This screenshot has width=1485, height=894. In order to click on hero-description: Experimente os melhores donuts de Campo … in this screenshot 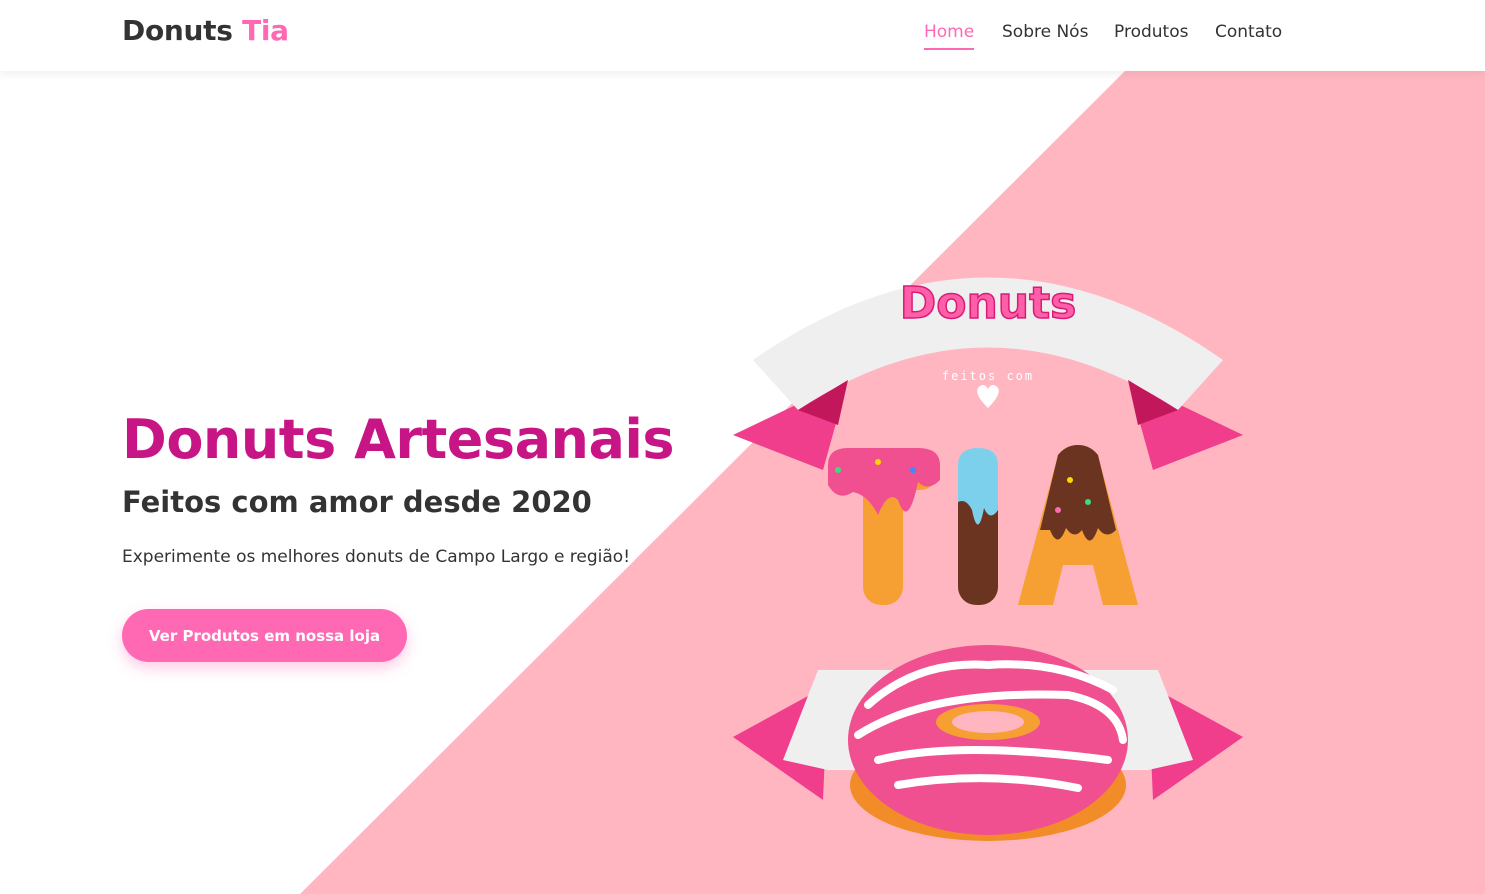, I will do `click(376, 557)`.